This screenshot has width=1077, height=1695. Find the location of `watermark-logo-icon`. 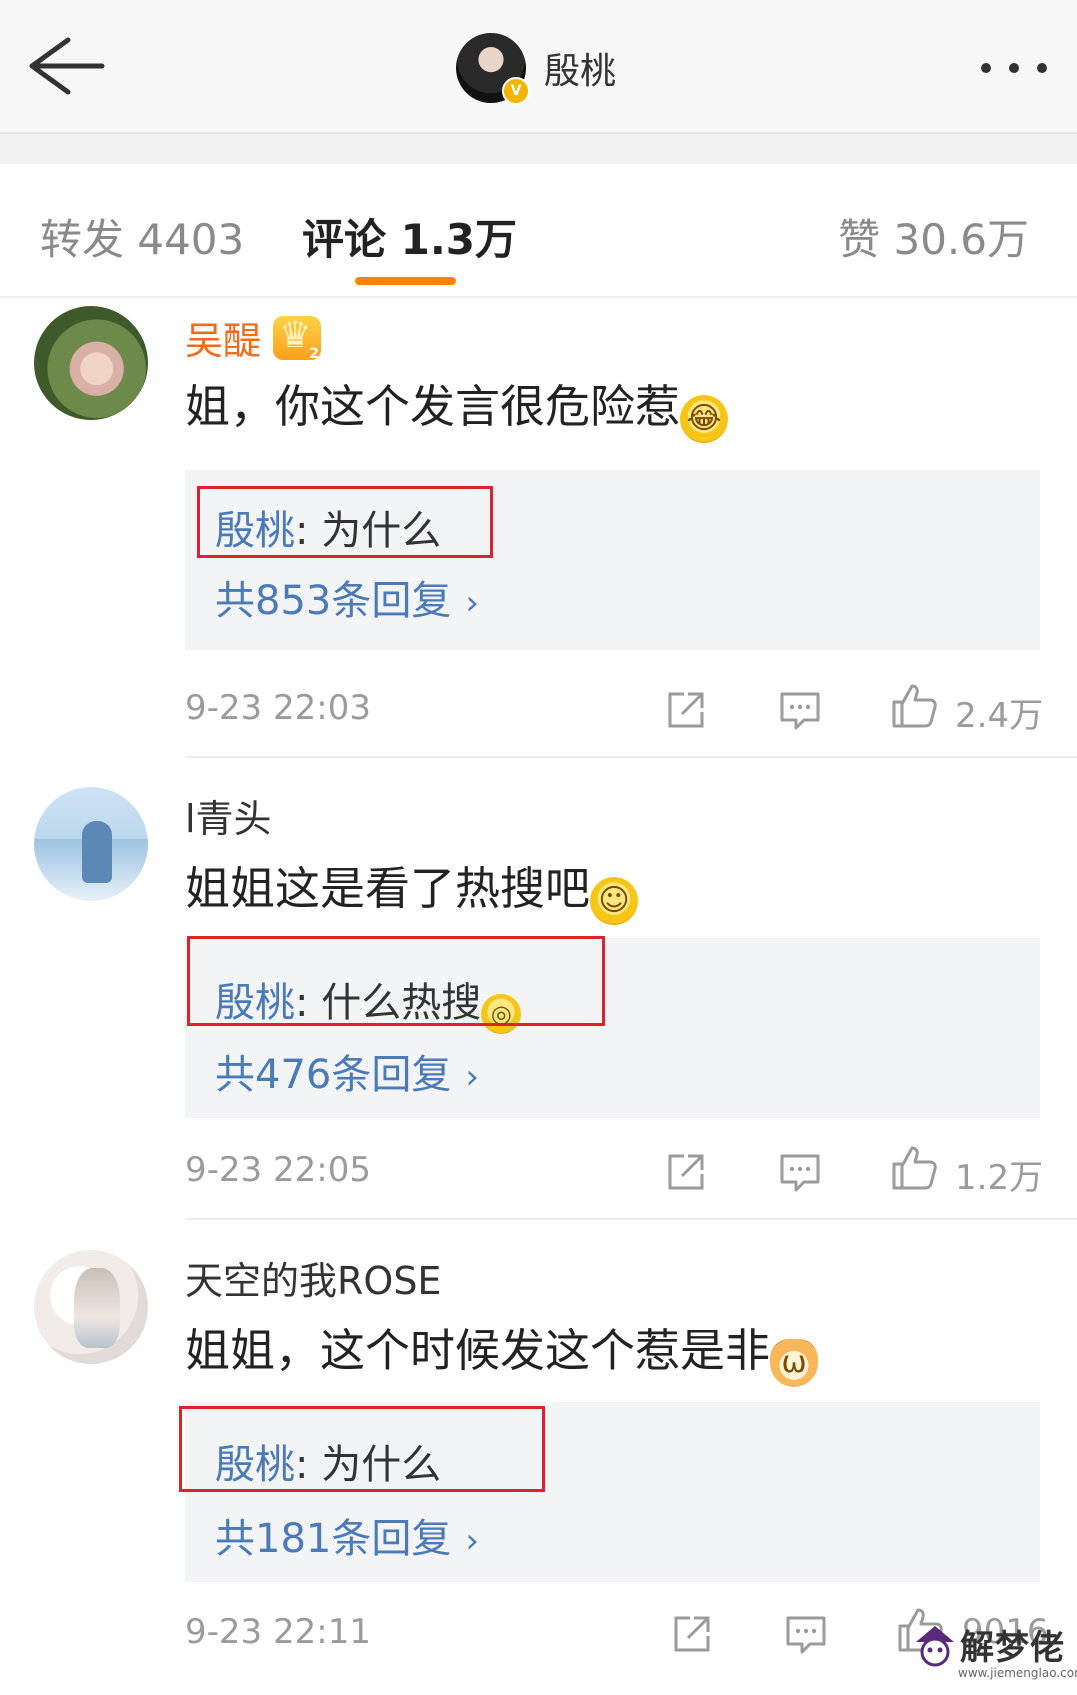

watermark-logo-icon is located at coordinates (935, 1646).